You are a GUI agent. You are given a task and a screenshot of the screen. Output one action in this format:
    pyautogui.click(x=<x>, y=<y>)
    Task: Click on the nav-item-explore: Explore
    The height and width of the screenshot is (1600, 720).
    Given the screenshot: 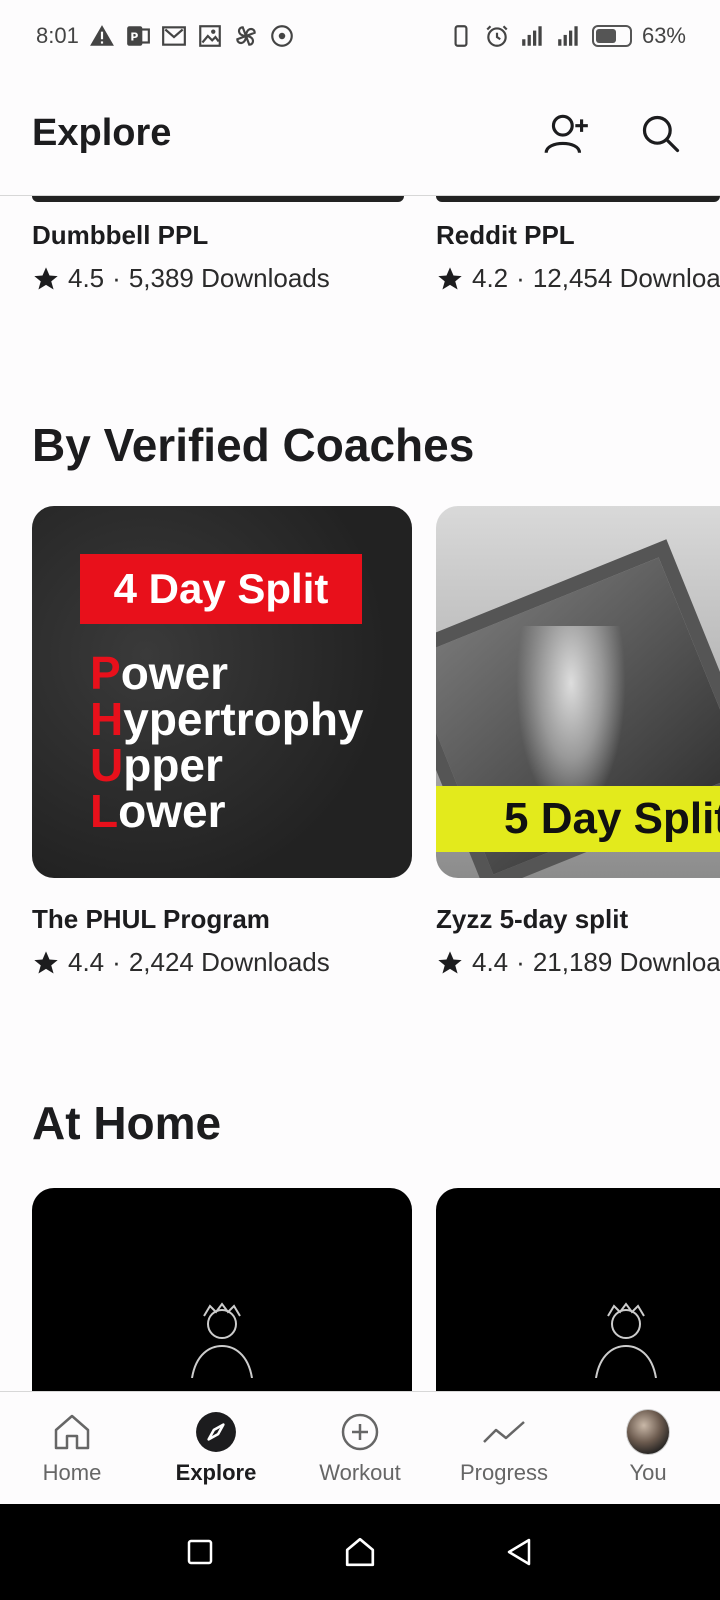 What is the action you would take?
    pyautogui.click(x=216, y=1448)
    